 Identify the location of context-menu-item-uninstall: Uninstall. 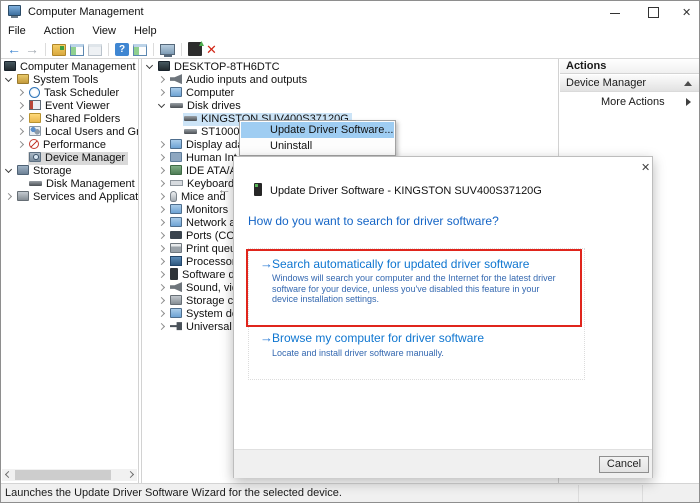
(317, 146).